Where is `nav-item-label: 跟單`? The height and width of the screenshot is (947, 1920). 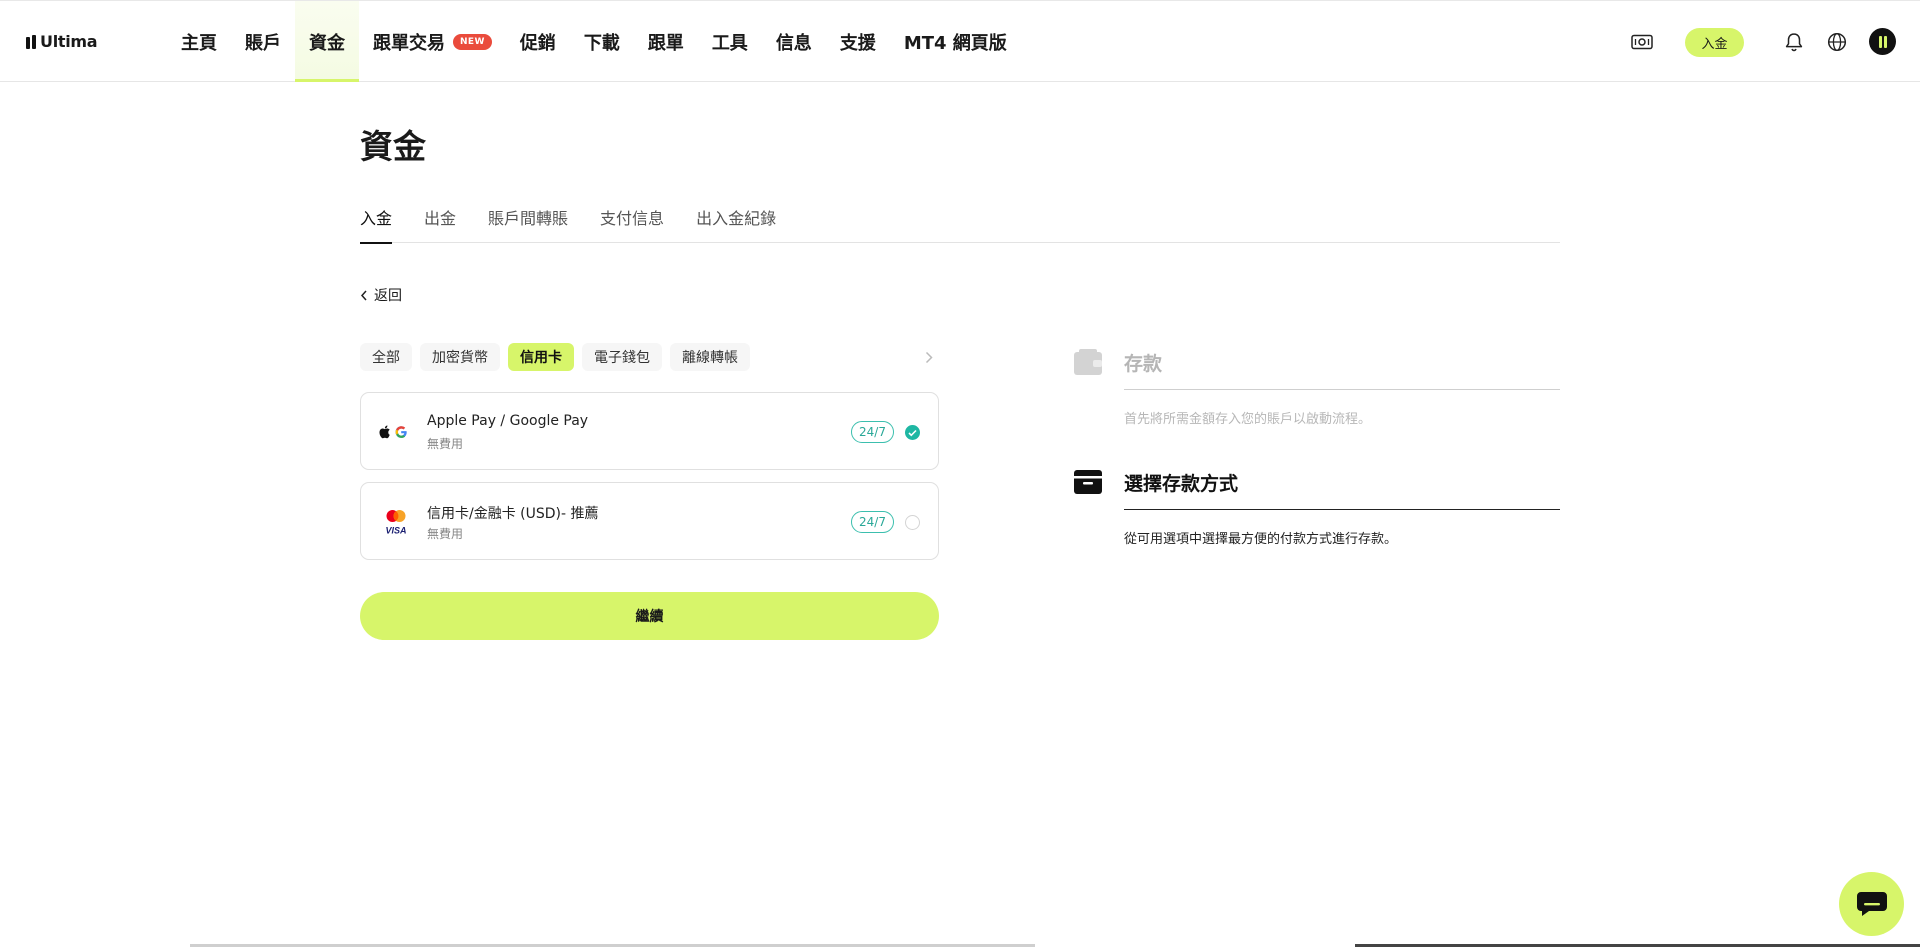
nav-item-label: 跟單 is located at coordinates (665, 43).